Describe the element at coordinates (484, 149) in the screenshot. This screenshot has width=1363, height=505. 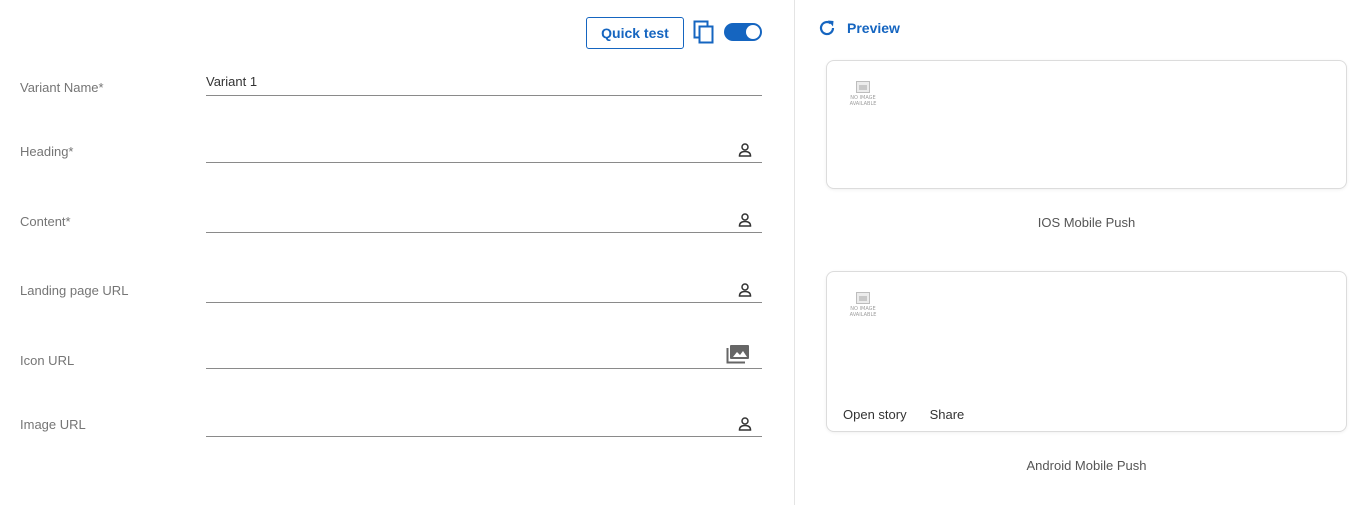
I see `heading-field` at that location.